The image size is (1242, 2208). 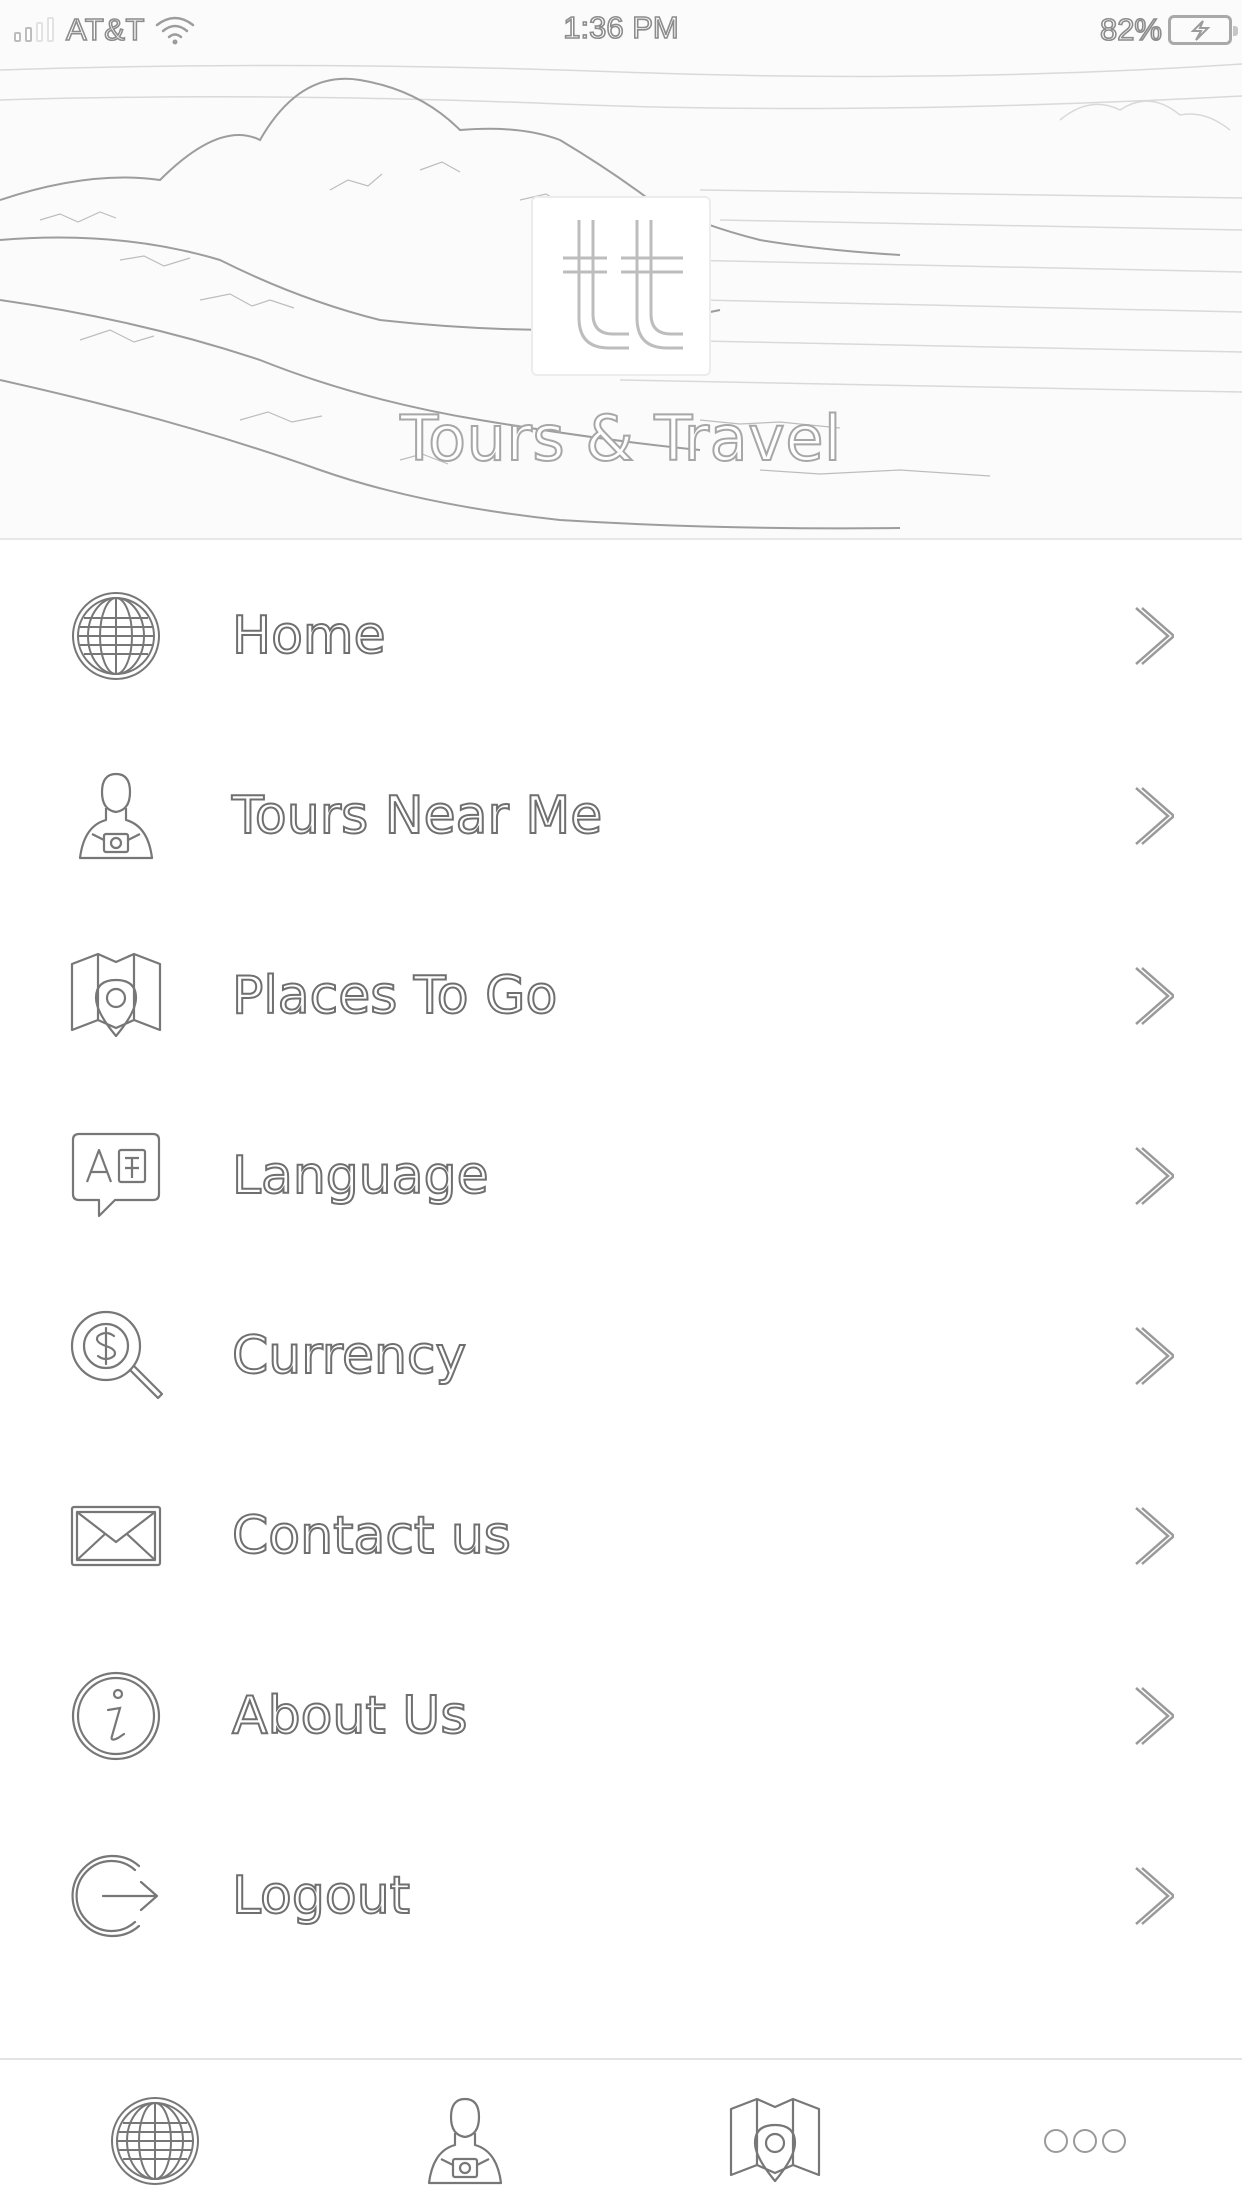 I want to click on menu-item-label: Language, so click(x=360, y=1176).